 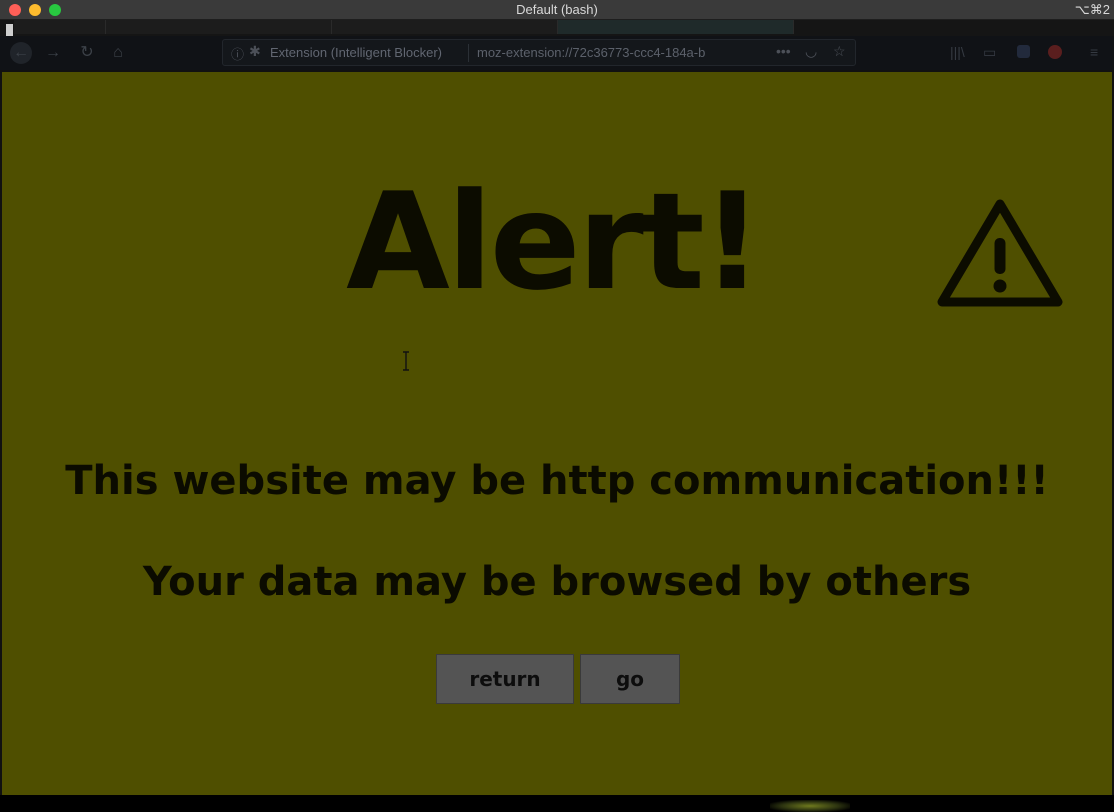 What do you see at coordinates (468, 53) in the screenshot?
I see `url-divider` at bounding box center [468, 53].